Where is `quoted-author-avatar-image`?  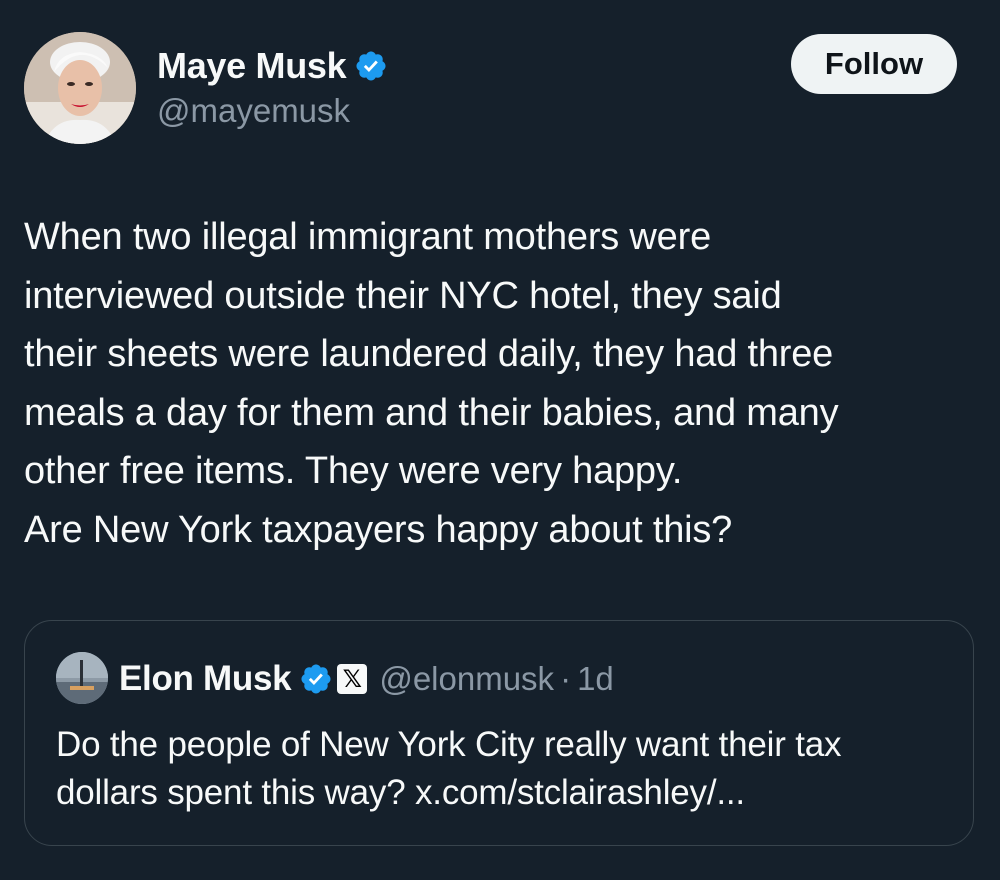 quoted-author-avatar-image is located at coordinates (82, 678).